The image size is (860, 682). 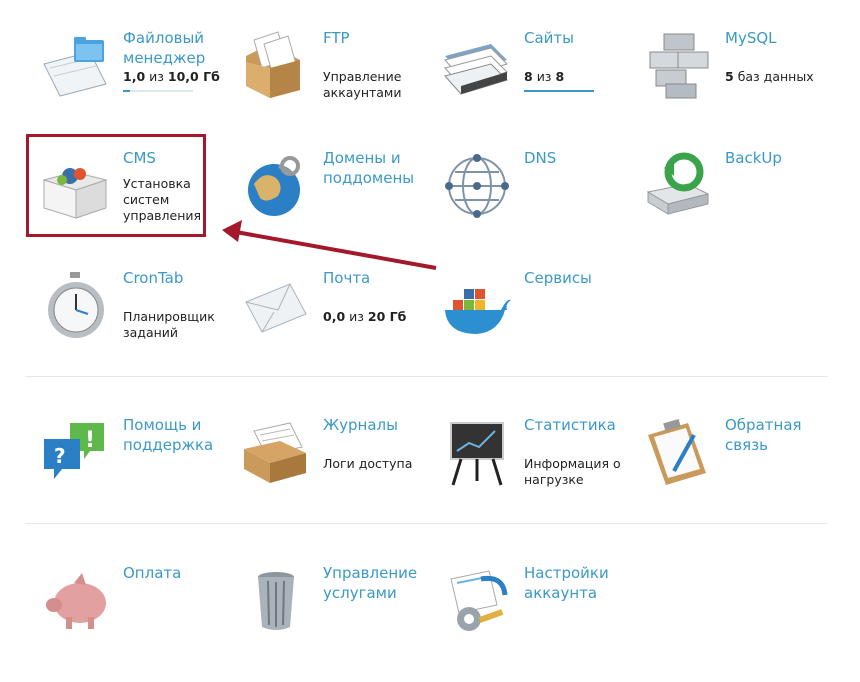 What do you see at coordinates (728, 470) in the screenshot?
I see `tile-feedback: Обратная связь` at bounding box center [728, 470].